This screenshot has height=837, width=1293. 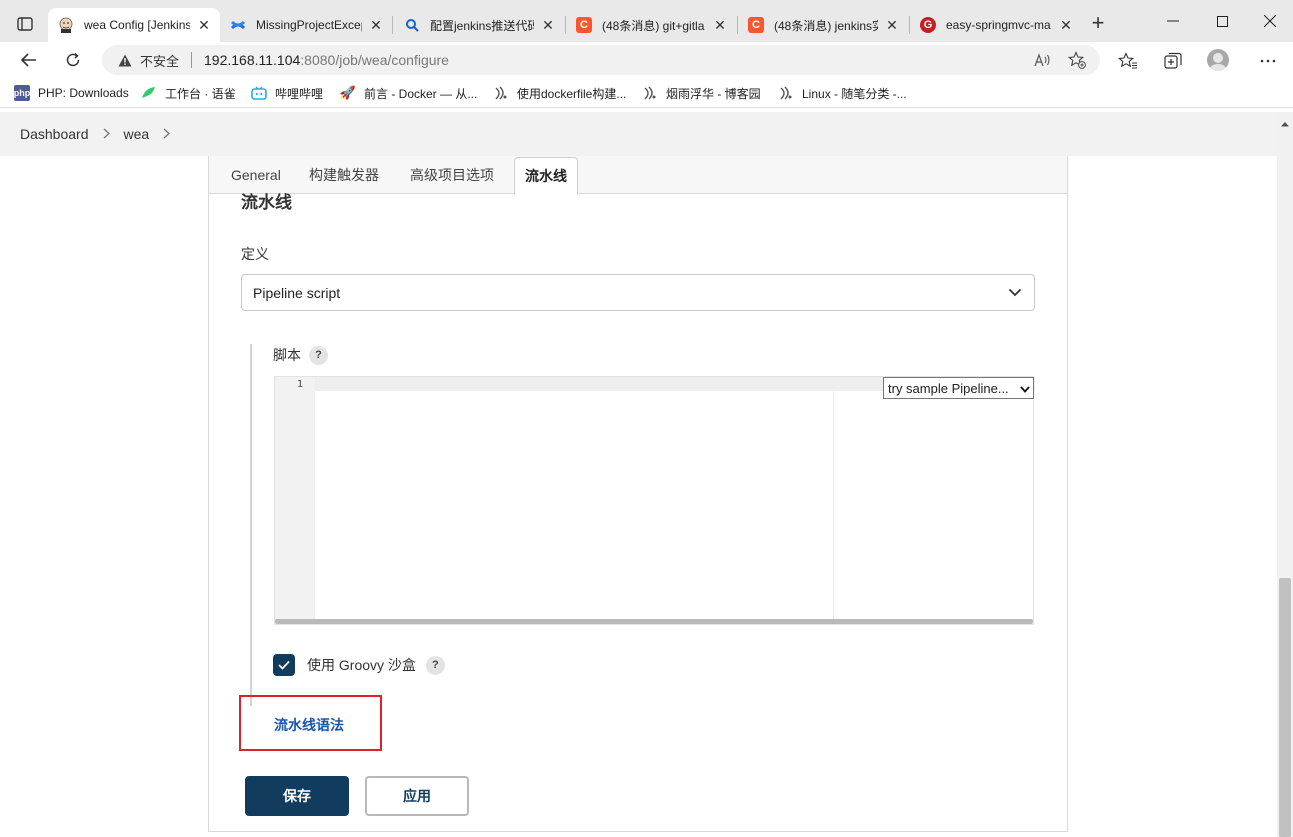 I want to click on browser-tab-6: G easy-springmvc-ma ✕, so click(x=996, y=25).